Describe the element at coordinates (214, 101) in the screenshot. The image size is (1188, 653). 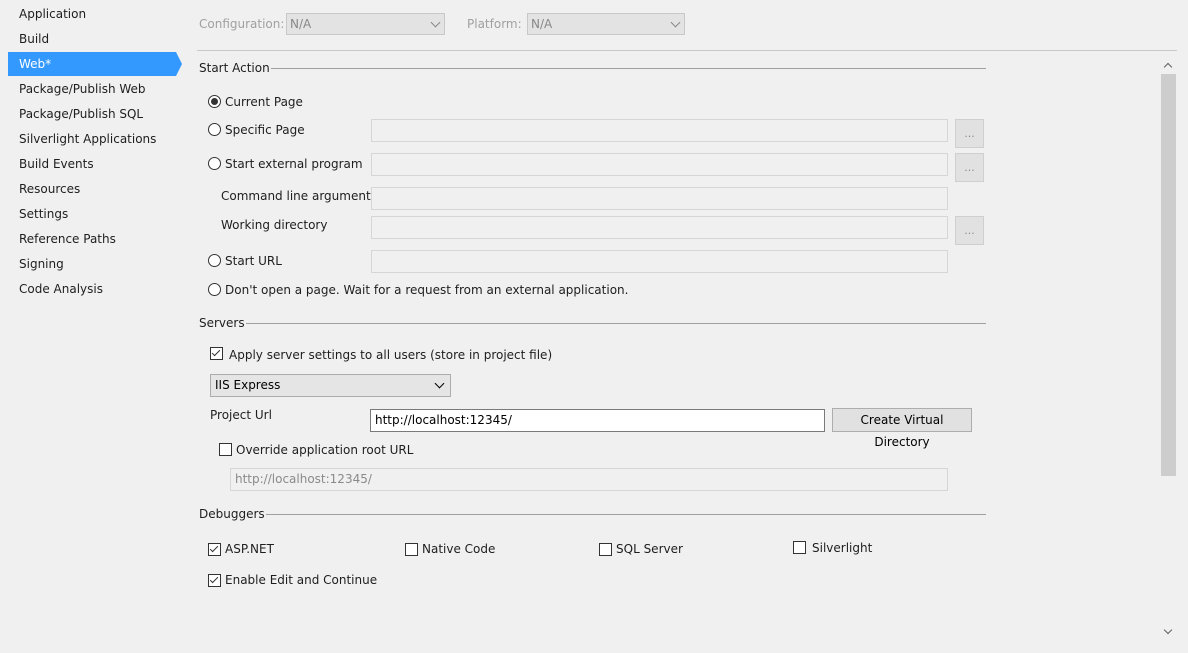
I see `current-page-radio` at that location.